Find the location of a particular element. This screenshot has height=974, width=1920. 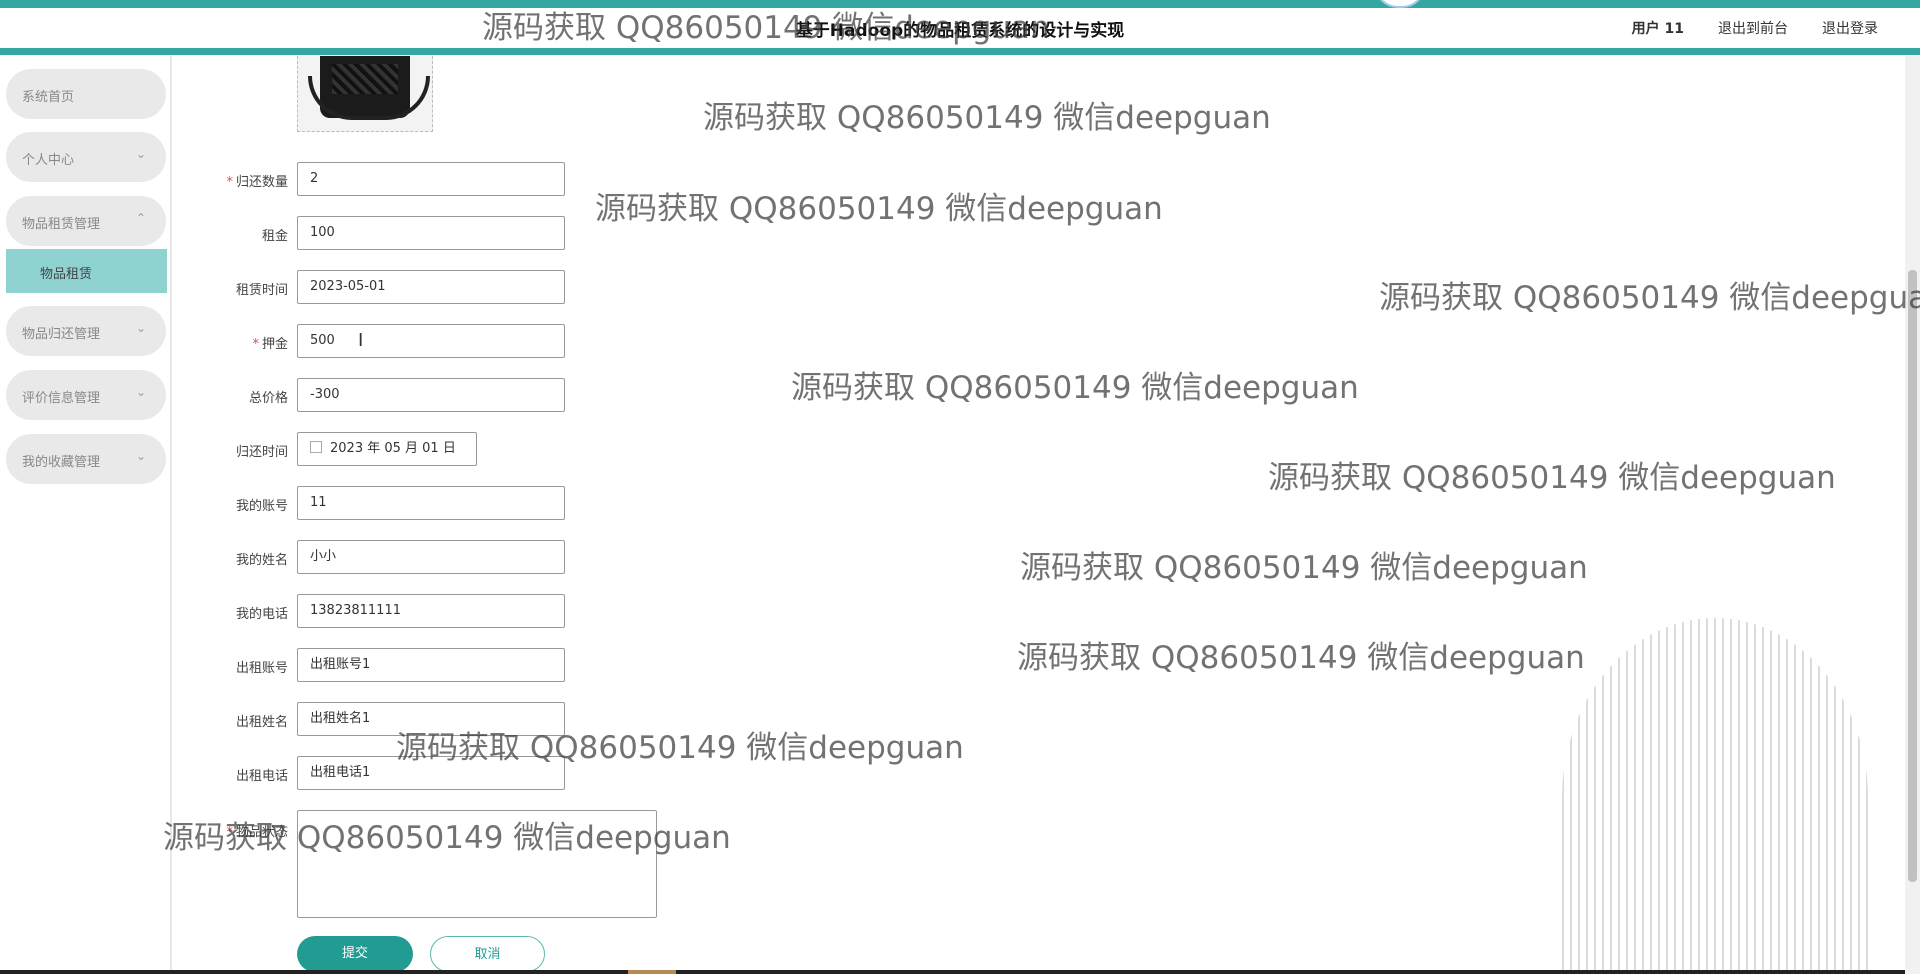

total-price-input: -300 is located at coordinates (431, 395).